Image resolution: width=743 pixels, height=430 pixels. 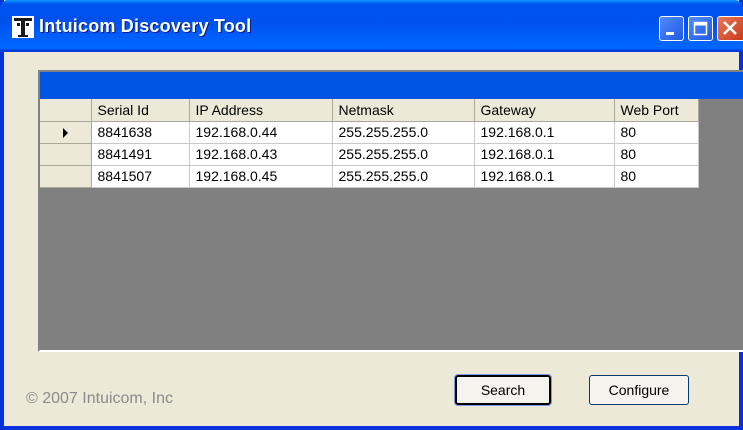 What do you see at coordinates (99, 398) in the screenshot?
I see `copyright-text: © 2007 Intuicom, Inc` at bounding box center [99, 398].